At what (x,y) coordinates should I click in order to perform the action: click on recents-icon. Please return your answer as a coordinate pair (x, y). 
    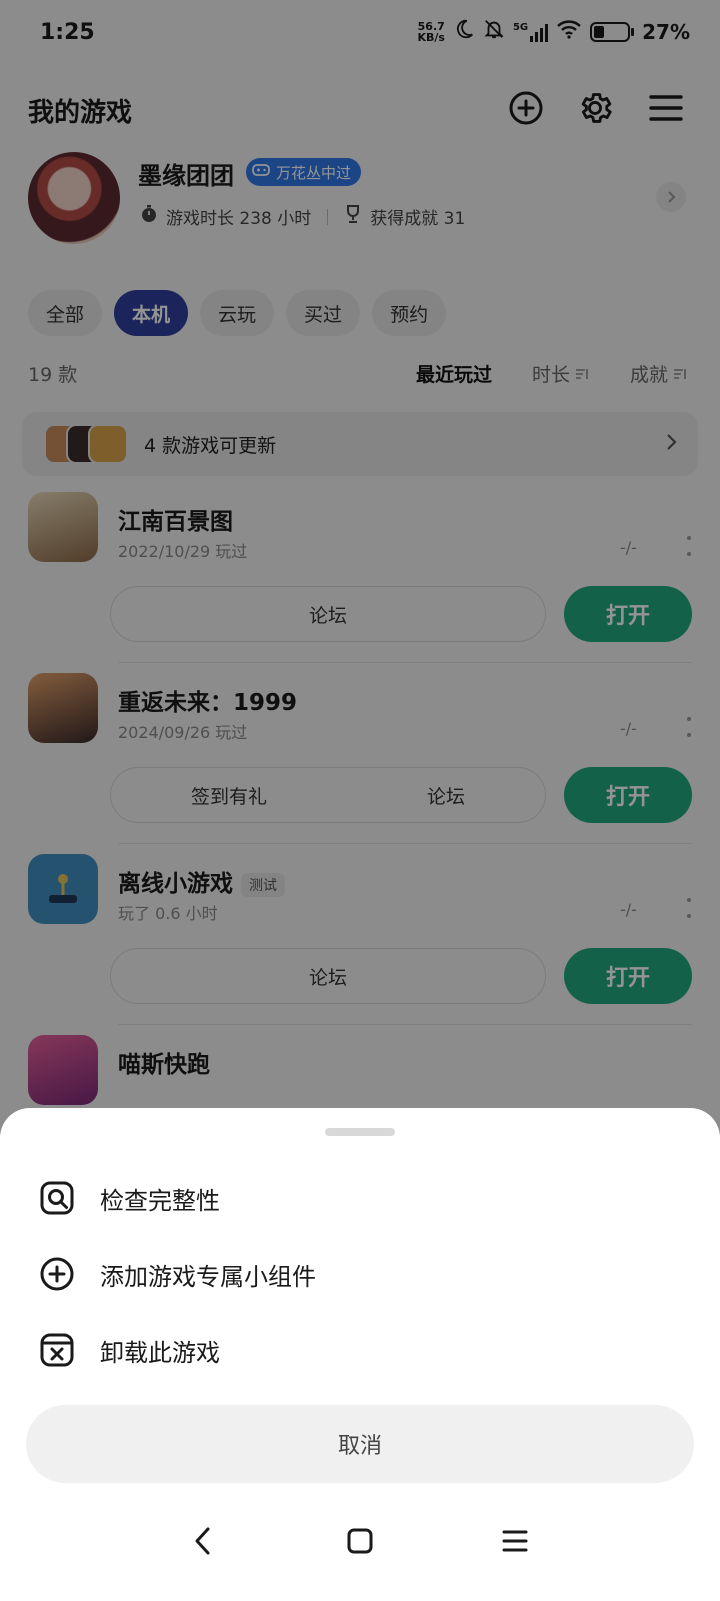
    Looking at the image, I should click on (515, 1541).